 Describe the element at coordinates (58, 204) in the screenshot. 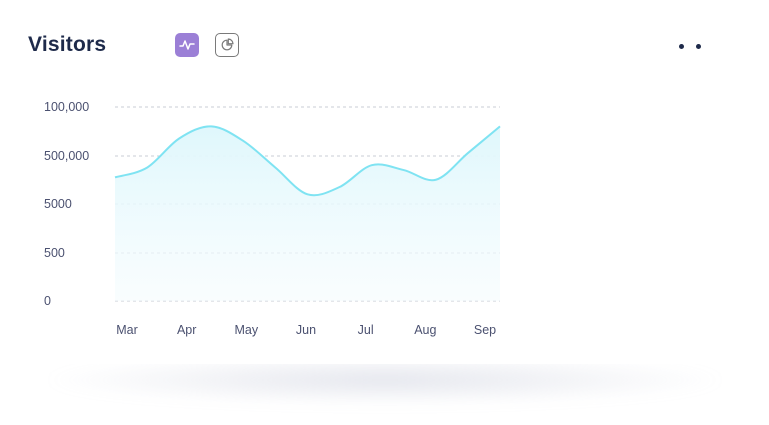

I see `y-tick-label: 5000` at that location.